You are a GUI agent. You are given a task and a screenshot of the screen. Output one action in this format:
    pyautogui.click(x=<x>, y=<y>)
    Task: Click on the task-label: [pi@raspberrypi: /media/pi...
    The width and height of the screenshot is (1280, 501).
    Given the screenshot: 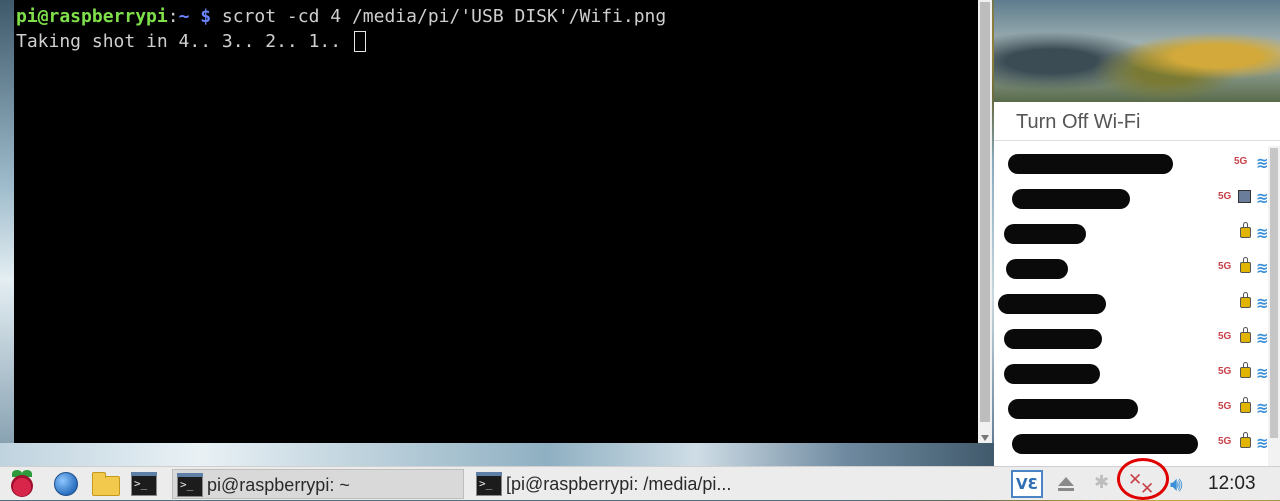 What is the action you would take?
    pyautogui.click(x=619, y=484)
    